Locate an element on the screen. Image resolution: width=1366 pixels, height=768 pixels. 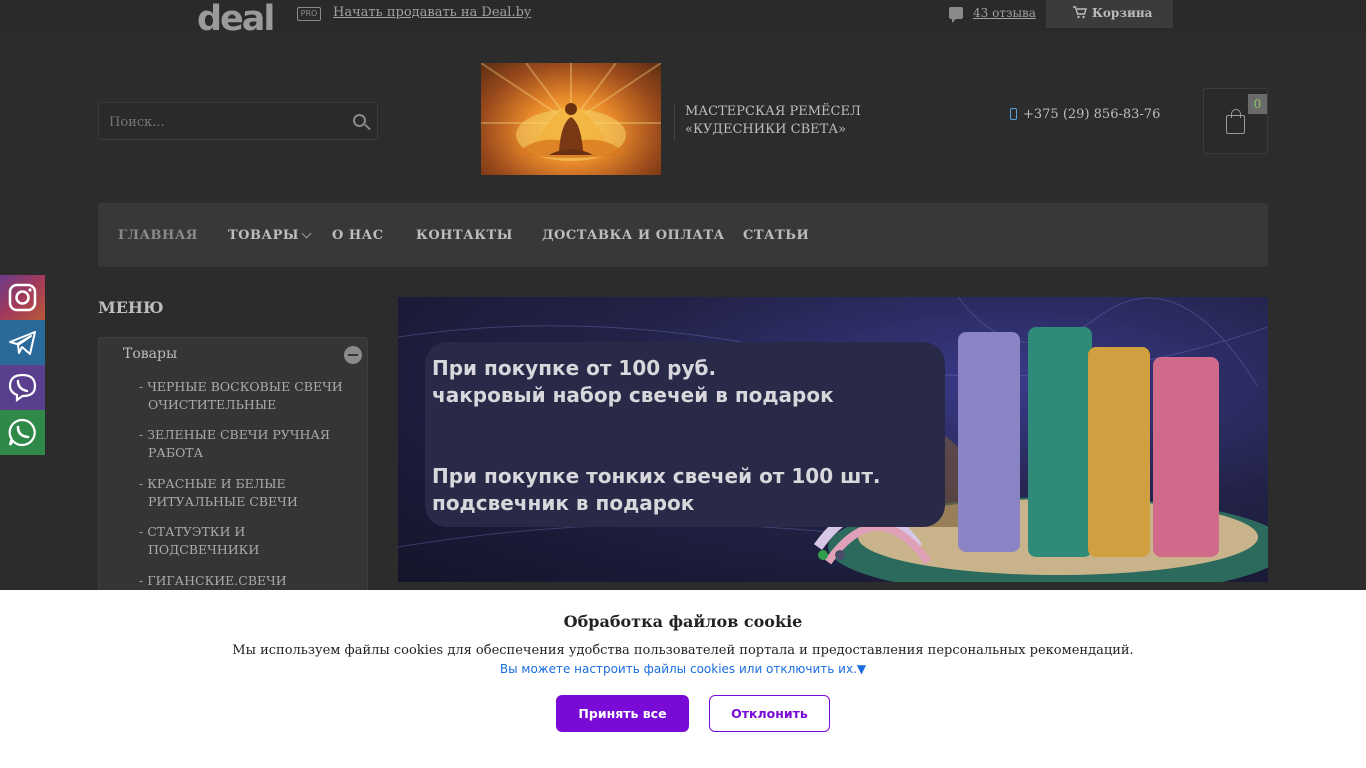
promo-line2: чакровый набор свечей в подарок is located at coordinates (633, 395).